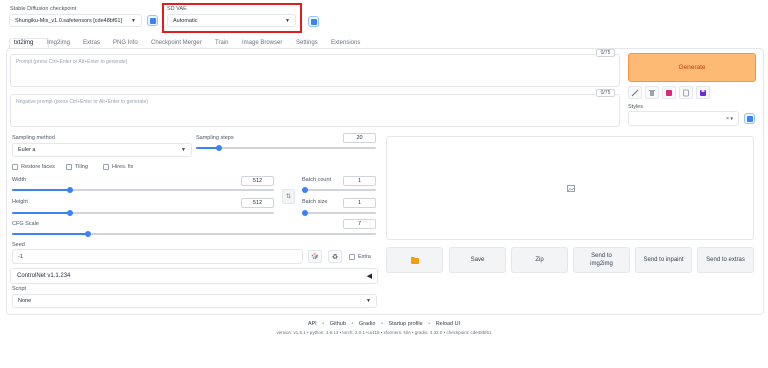 Image resolution: width=768 pixels, height=368 pixels. Describe the element at coordinates (38, 167) in the screenshot. I see `restore-faces-label: Restore faces` at that location.